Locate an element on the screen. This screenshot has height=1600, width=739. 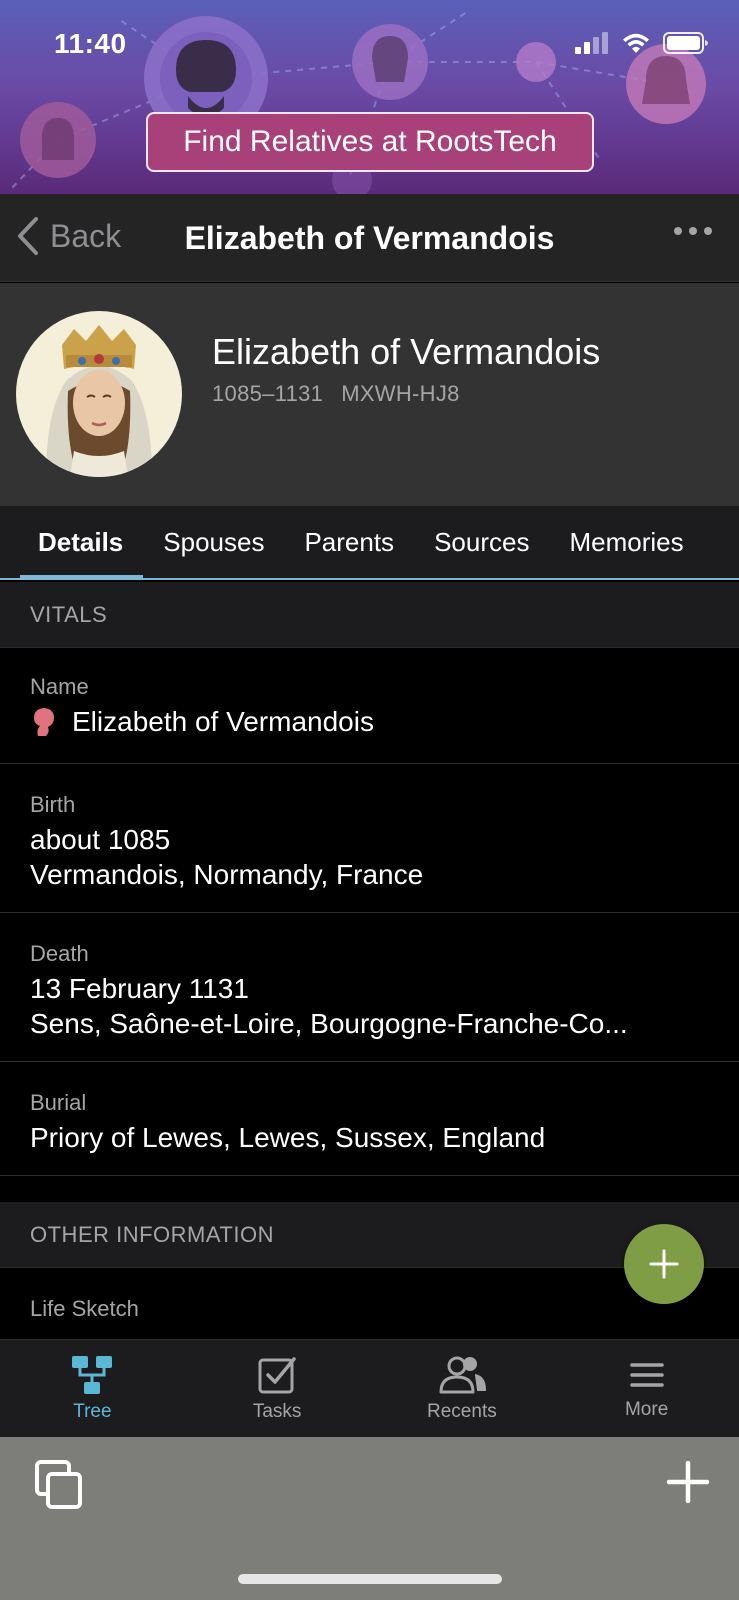
navigation-bar: Back Elizabeth of Vermandois is located at coordinates (369, 238).